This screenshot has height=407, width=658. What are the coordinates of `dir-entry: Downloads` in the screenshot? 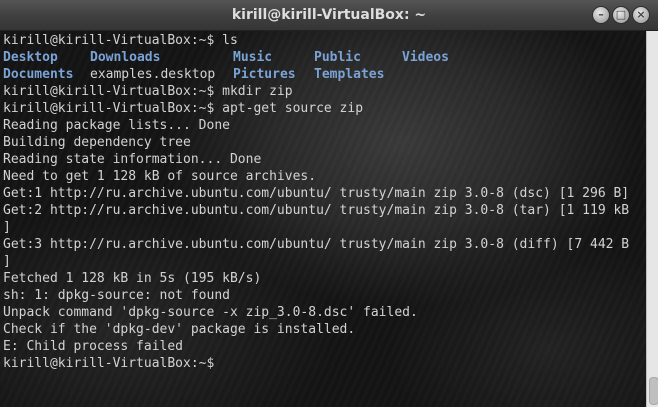 It's located at (125, 57).